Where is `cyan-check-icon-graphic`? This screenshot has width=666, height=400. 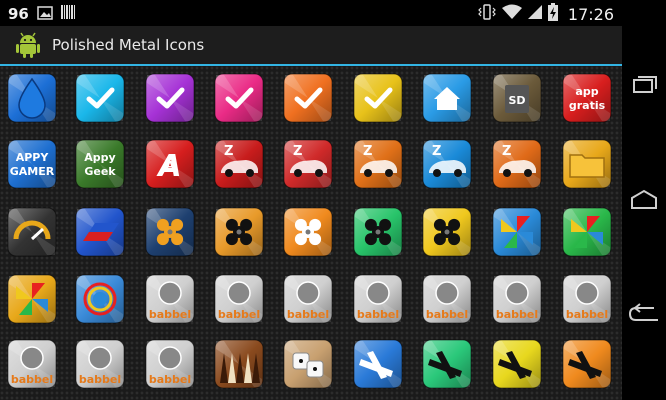
cyan-check-icon-graphic is located at coordinates (100, 98).